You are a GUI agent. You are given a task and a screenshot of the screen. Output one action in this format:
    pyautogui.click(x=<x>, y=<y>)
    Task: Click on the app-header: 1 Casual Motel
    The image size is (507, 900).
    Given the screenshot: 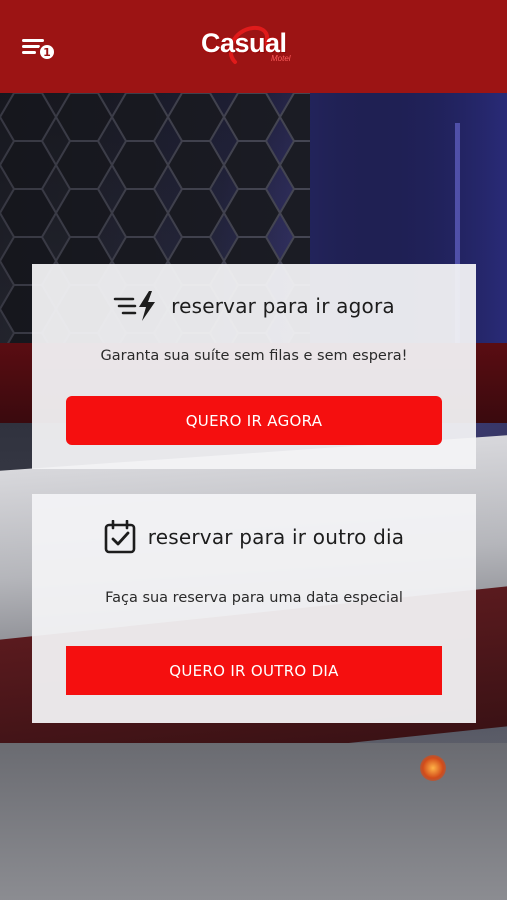 What is the action you would take?
    pyautogui.click(x=253, y=46)
    